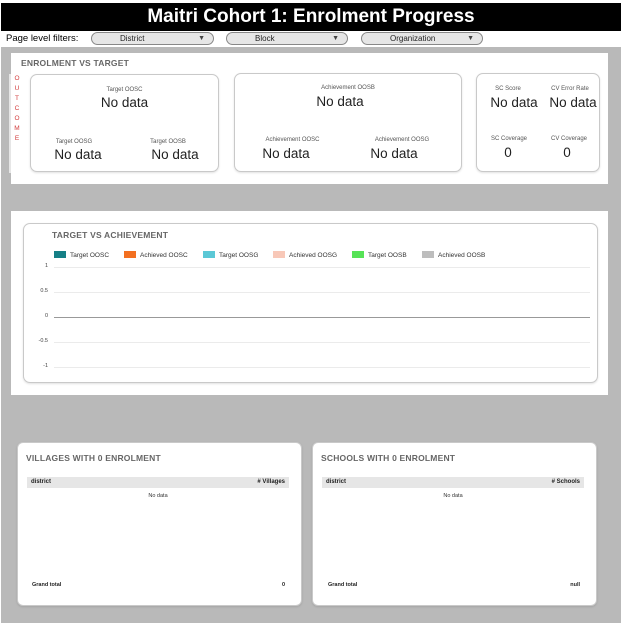  What do you see at coordinates (168, 142) in the screenshot?
I see `target-oosb-label: Target OOSB` at bounding box center [168, 142].